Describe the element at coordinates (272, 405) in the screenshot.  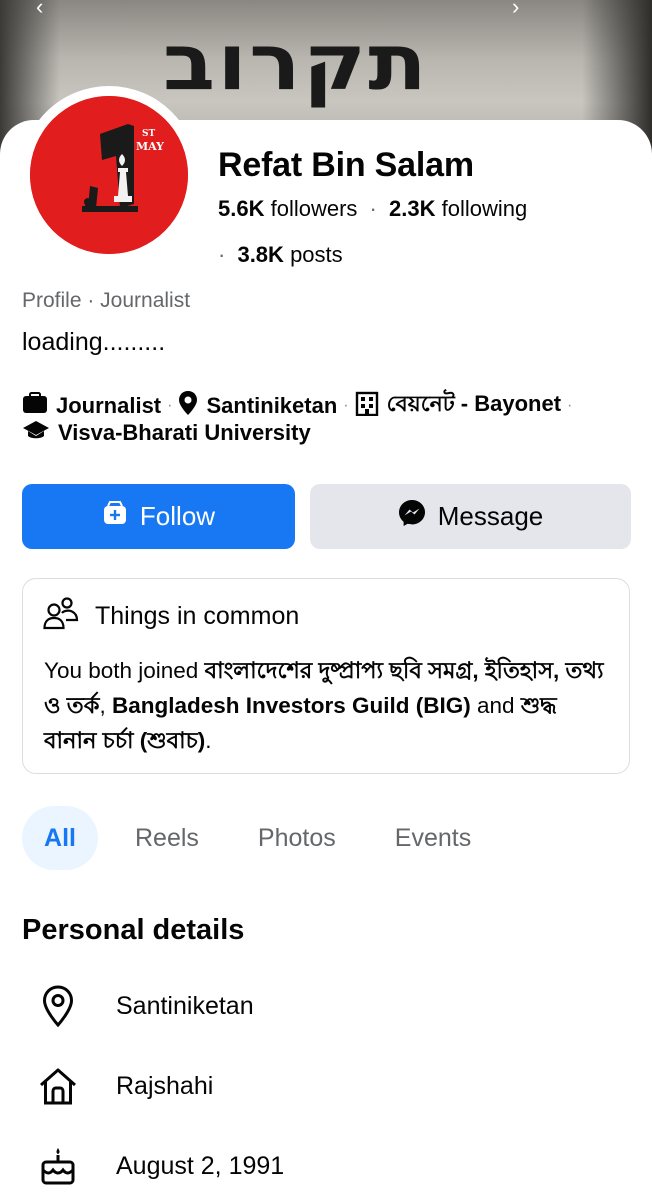
I see `intro-location: Santiniketan` at that location.